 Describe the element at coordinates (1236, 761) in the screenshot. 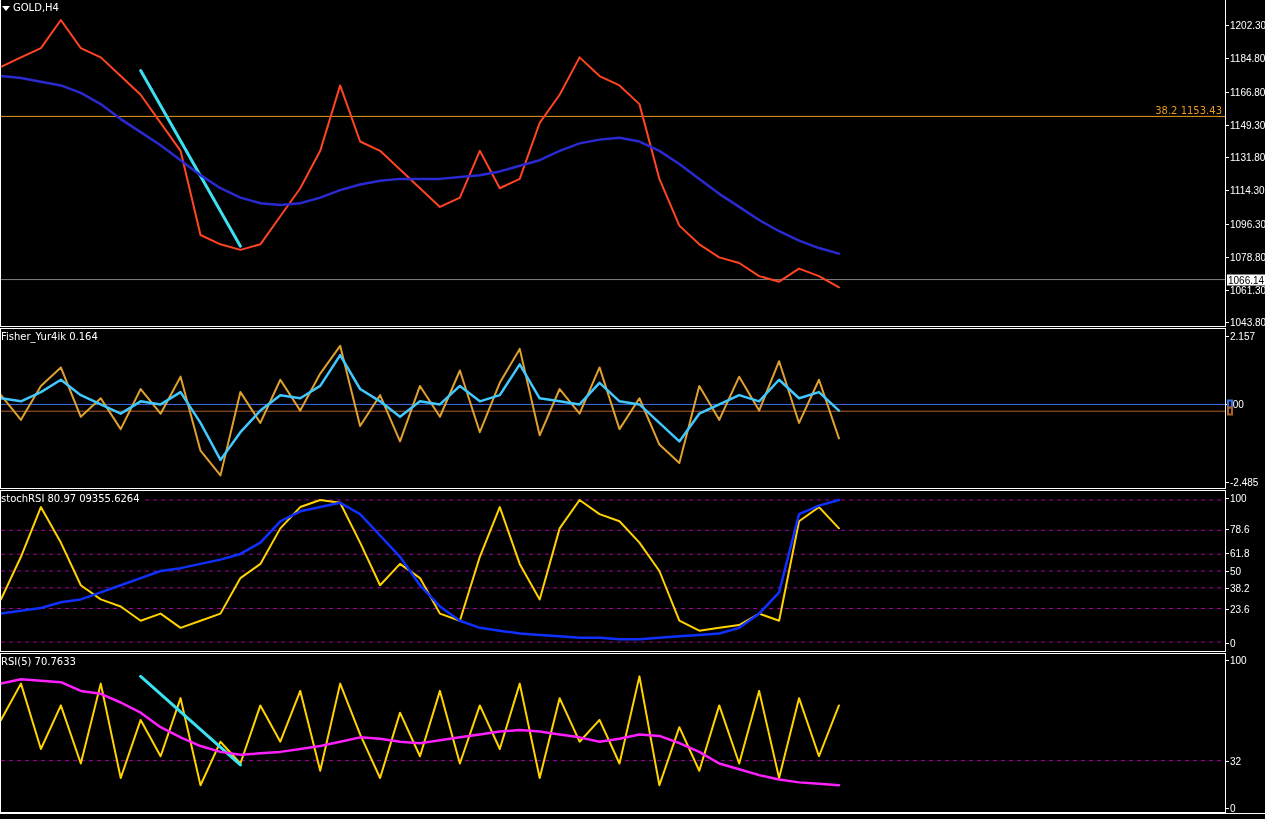

I see `axis-label: 32` at that location.